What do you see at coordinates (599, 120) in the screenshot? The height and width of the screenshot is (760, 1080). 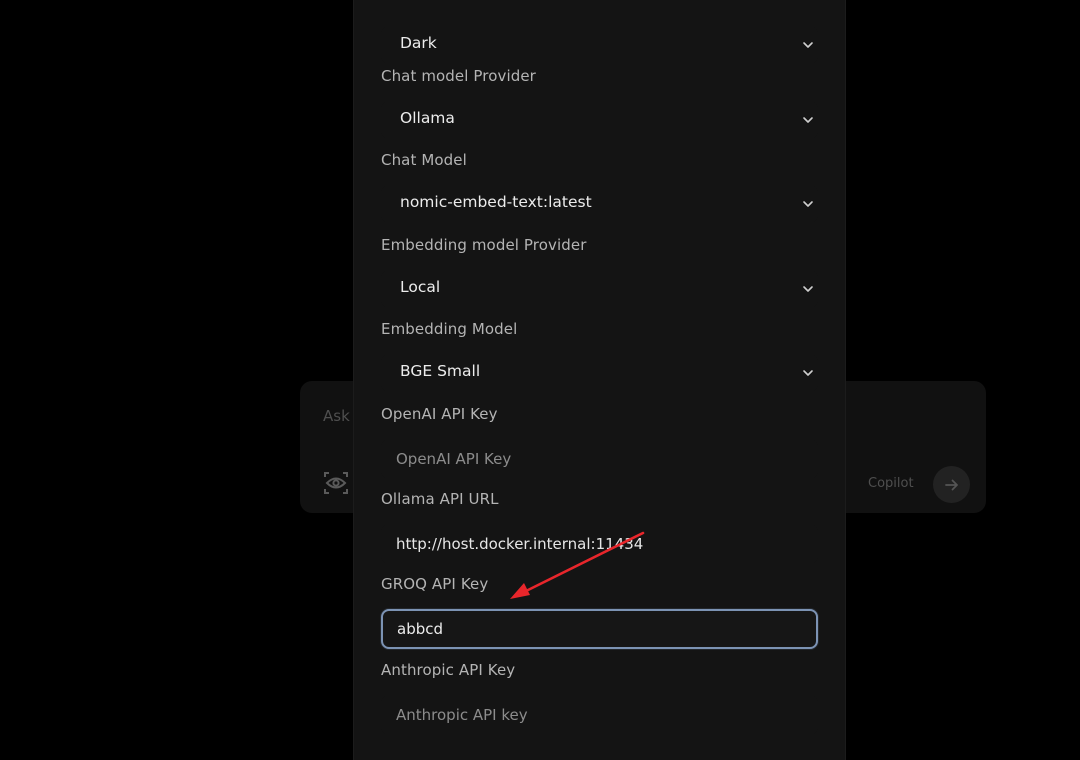 I see `chat-model-provider-select: Ollama` at bounding box center [599, 120].